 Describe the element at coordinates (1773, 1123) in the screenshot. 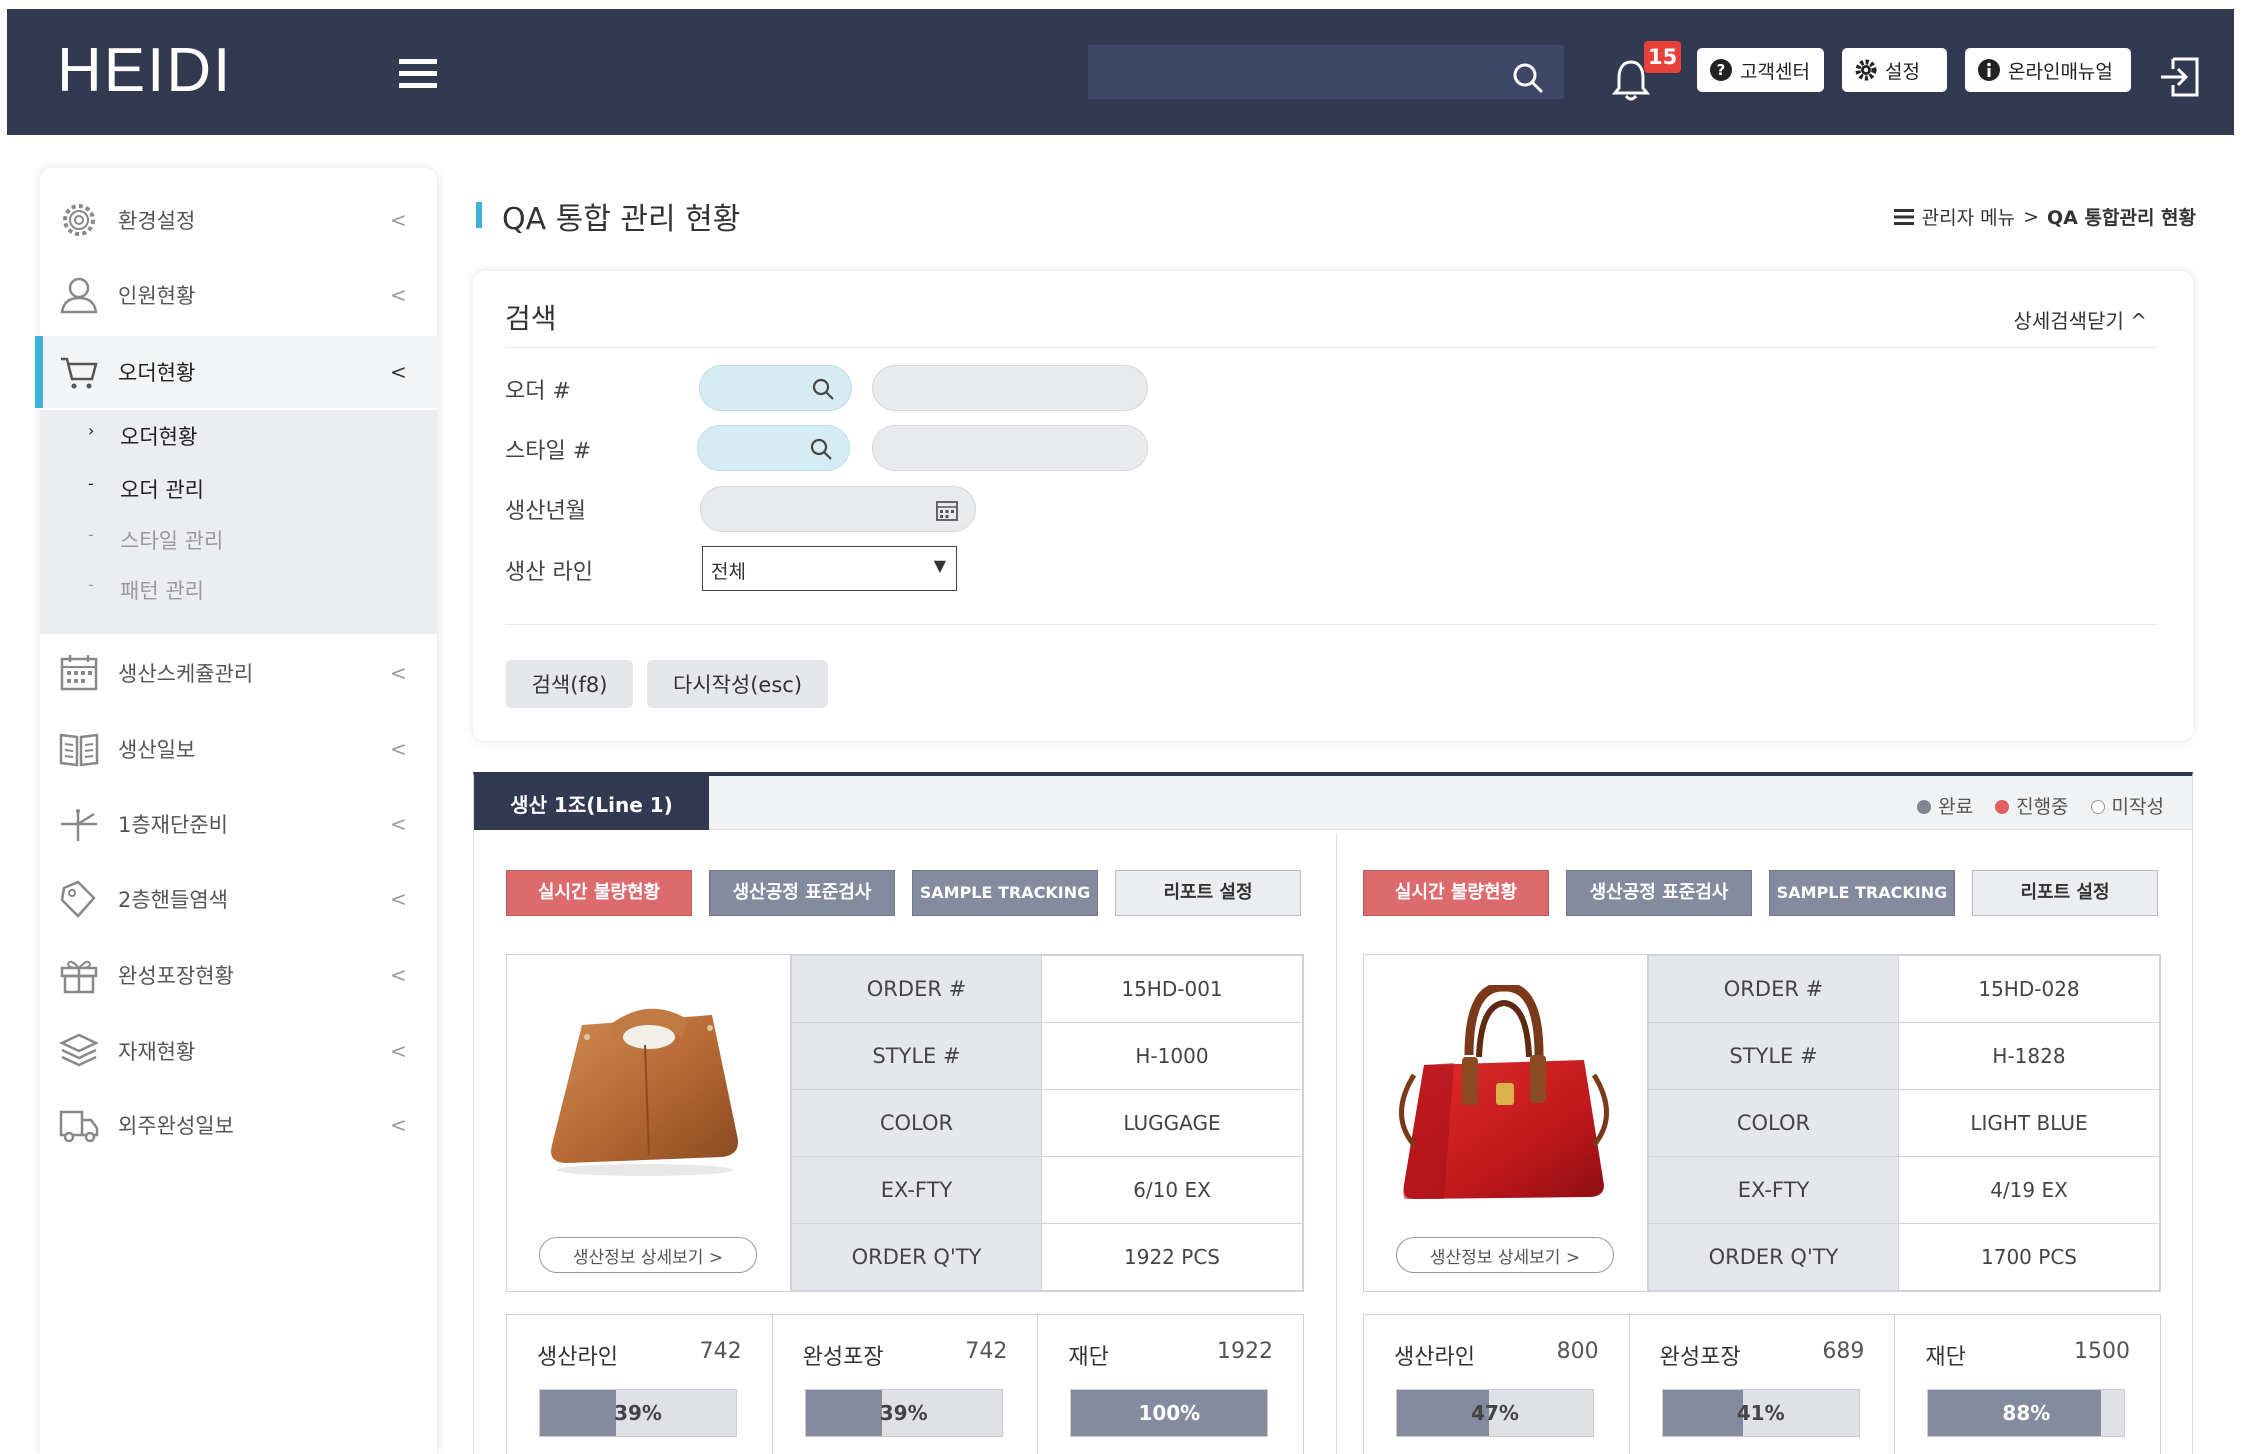

I see `row-key: COLOR` at that location.